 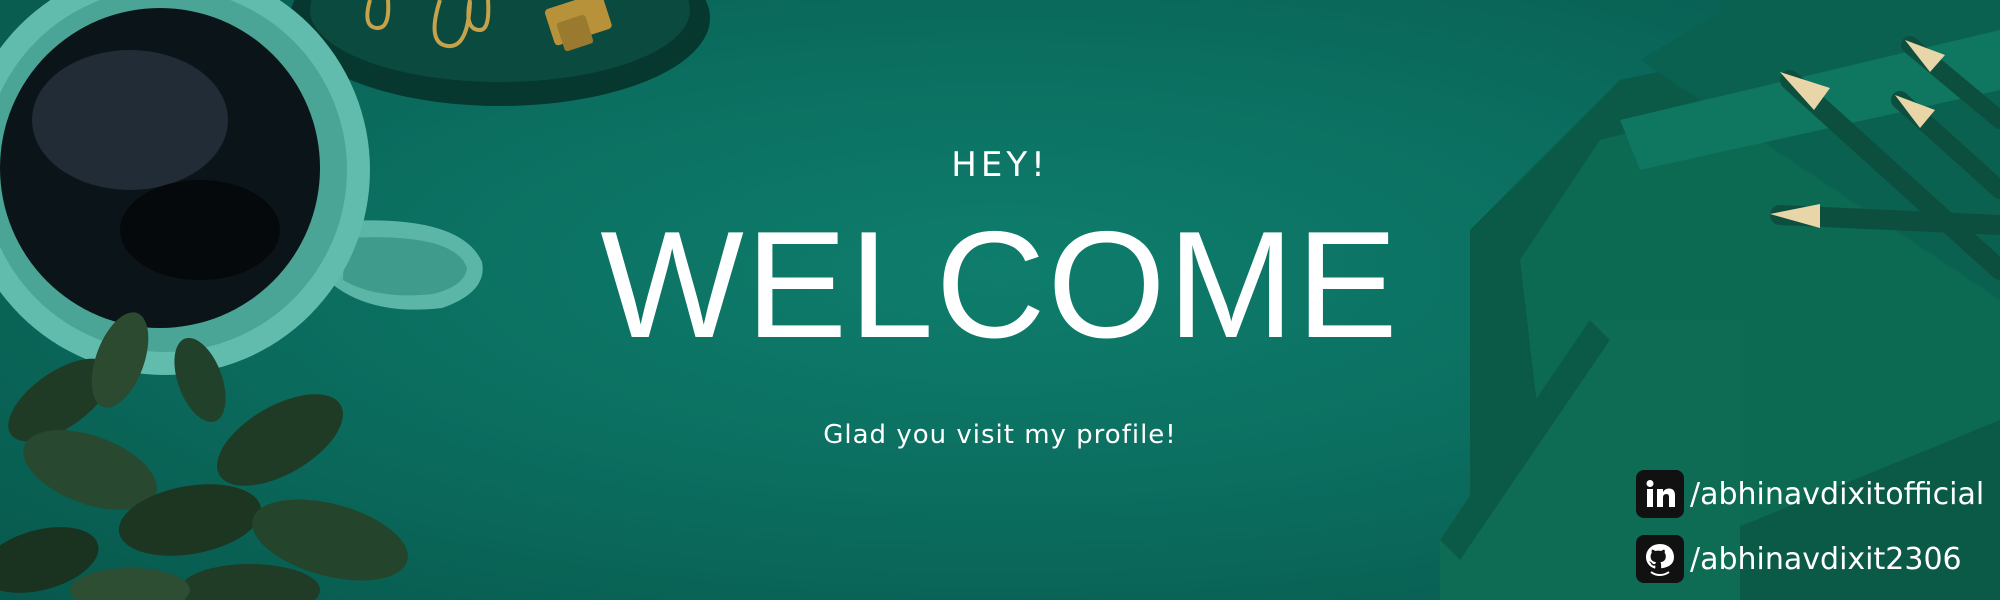 What do you see at coordinates (1660, 494) in the screenshot?
I see `linkedin-icon` at bounding box center [1660, 494].